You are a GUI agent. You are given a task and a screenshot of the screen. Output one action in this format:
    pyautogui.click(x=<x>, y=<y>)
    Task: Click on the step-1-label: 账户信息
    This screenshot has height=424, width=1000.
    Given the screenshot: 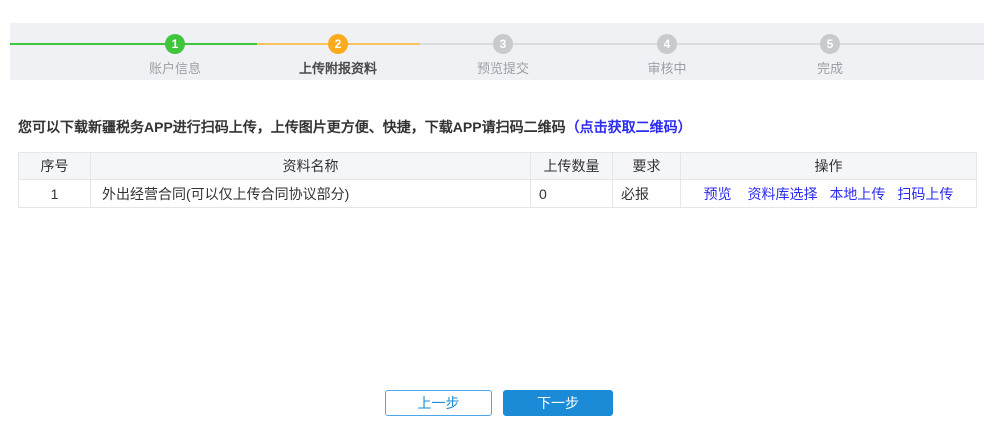 What is the action you would take?
    pyautogui.click(x=174, y=68)
    